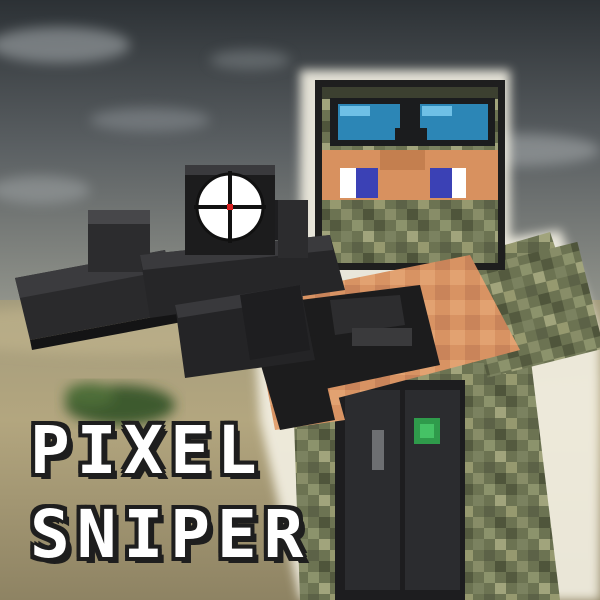 The image size is (600, 600). I want to click on scope-reticle-dot, so click(230, 207).